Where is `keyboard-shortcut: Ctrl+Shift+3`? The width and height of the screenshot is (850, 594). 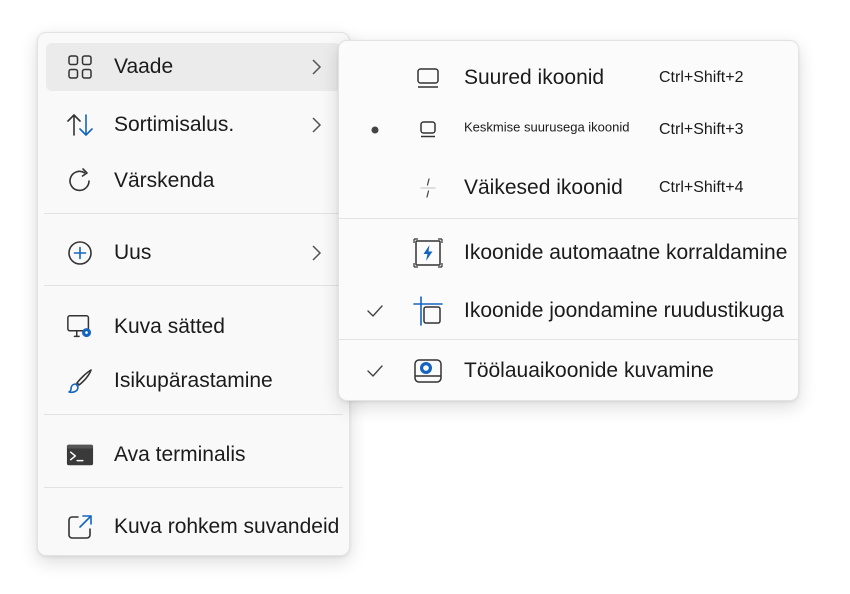
keyboard-shortcut: Ctrl+Shift+3 is located at coordinates (701, 129).